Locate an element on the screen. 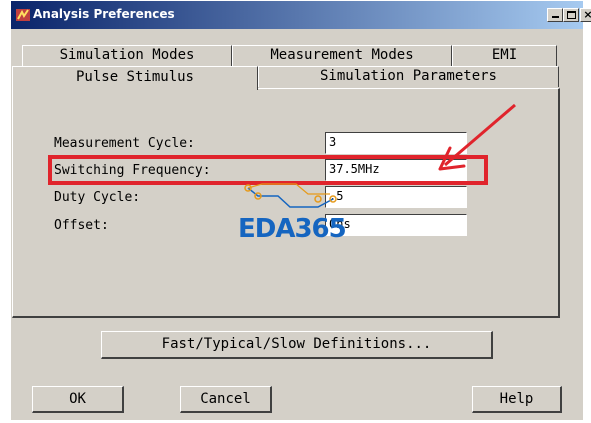 This screenshot has width=591, height=423. tab-measurement-modes: Measurement Modes is located at coordinates (342, 55).